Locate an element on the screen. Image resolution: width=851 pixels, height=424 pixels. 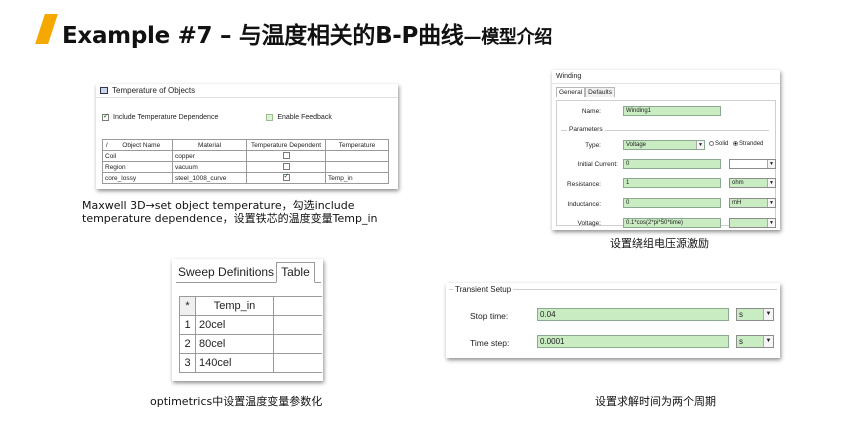
row-index: 3 is located at coordinates (187, 363).